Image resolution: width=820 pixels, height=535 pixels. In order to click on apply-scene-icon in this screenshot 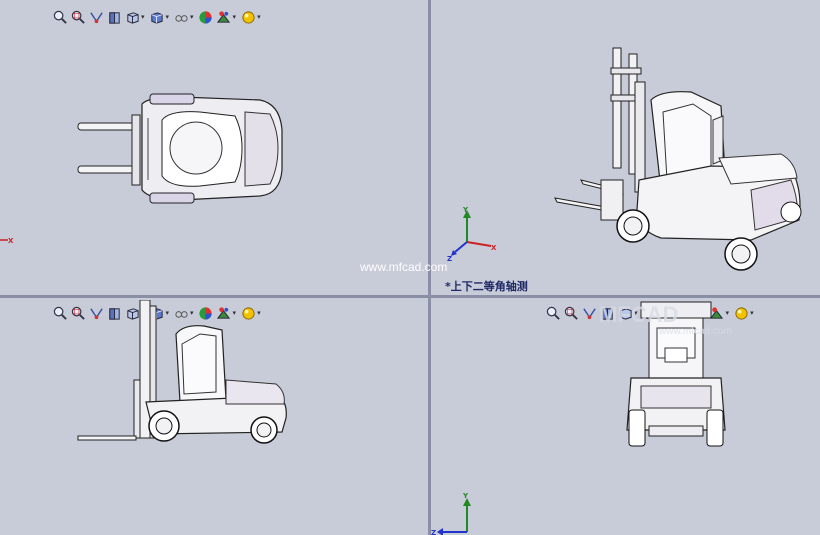, I will do `click(224, 17)`.